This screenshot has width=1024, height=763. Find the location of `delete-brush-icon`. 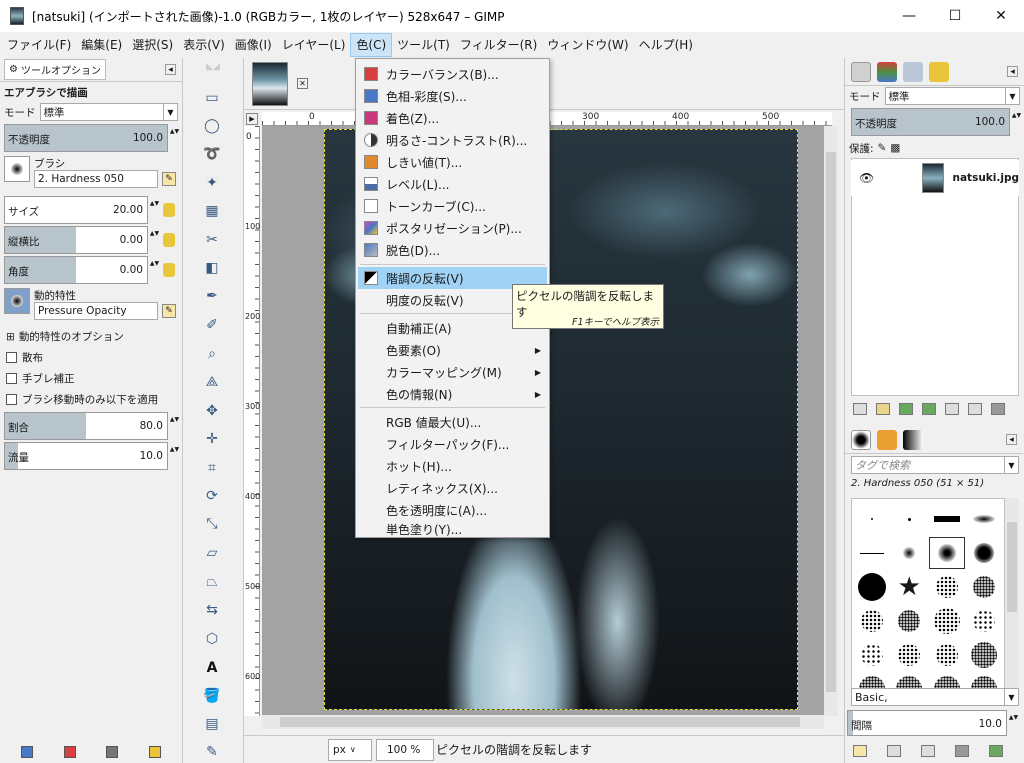

delete-brush-icon is located at coordinates (962, 751).